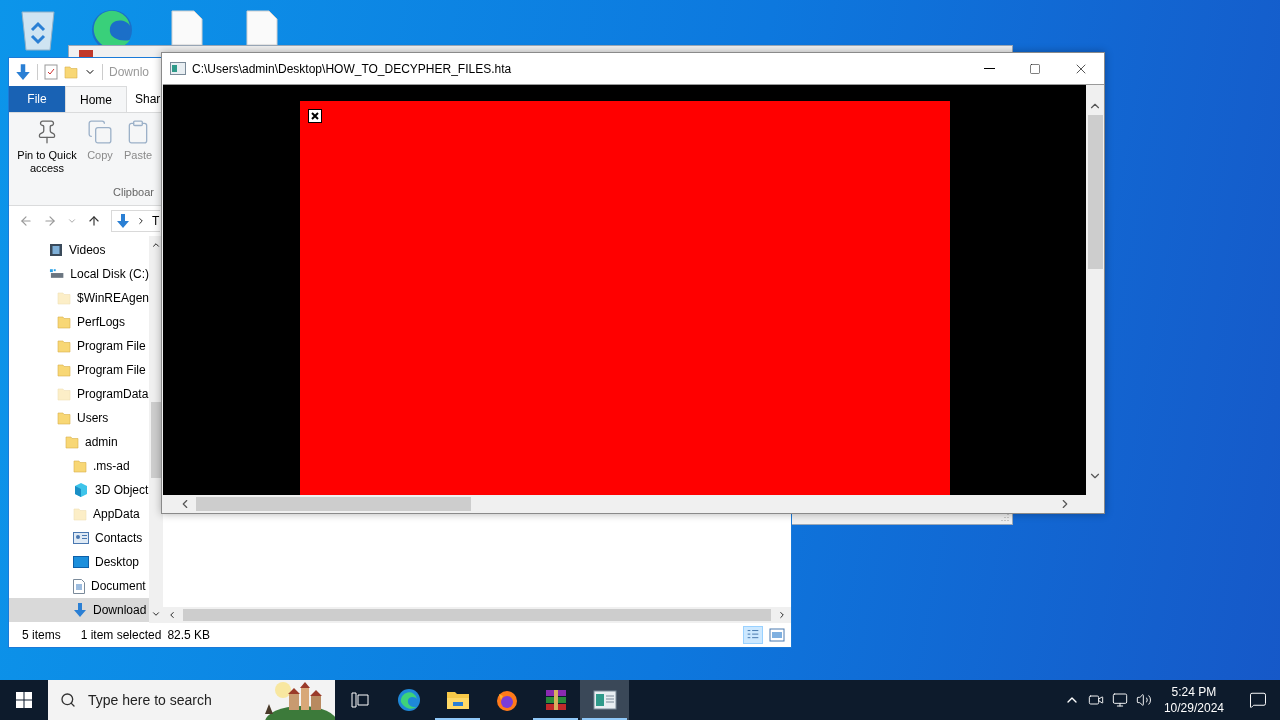 Image resolution: width=1280 pixels, height=720 pixels. Describe the element at coordinates (555, 700) in the screenshot. I see `archive-icon` at that location.